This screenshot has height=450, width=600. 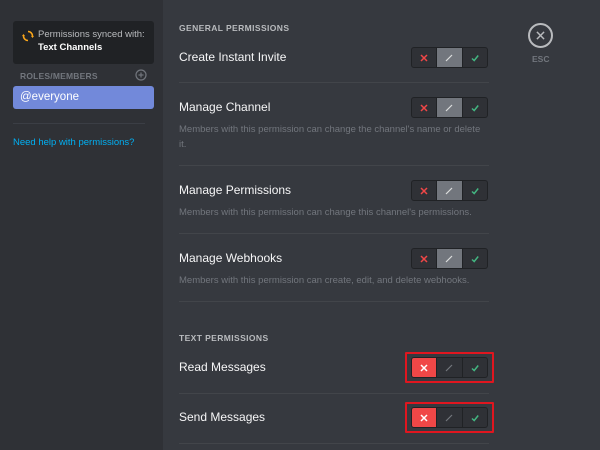 What do you see at coordinates (49, 97) in the screenshot?
I see `role-label: @everyone` at bounding box center [49, 97].